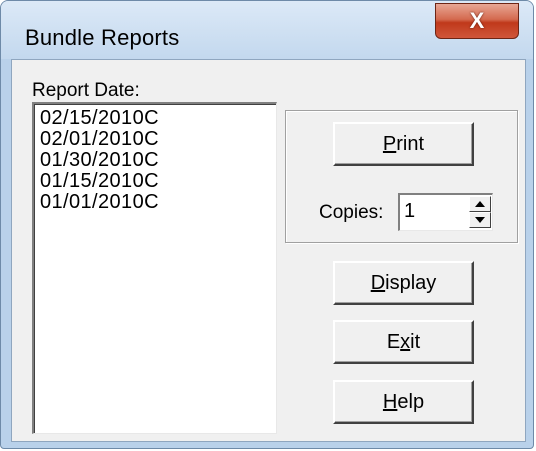 This screenshot has width=536, height=451. What do you see at coordinates (378, 282) in the screenshot?
I see `display-button-mnemonic: D` at bounding box center [378, 282].